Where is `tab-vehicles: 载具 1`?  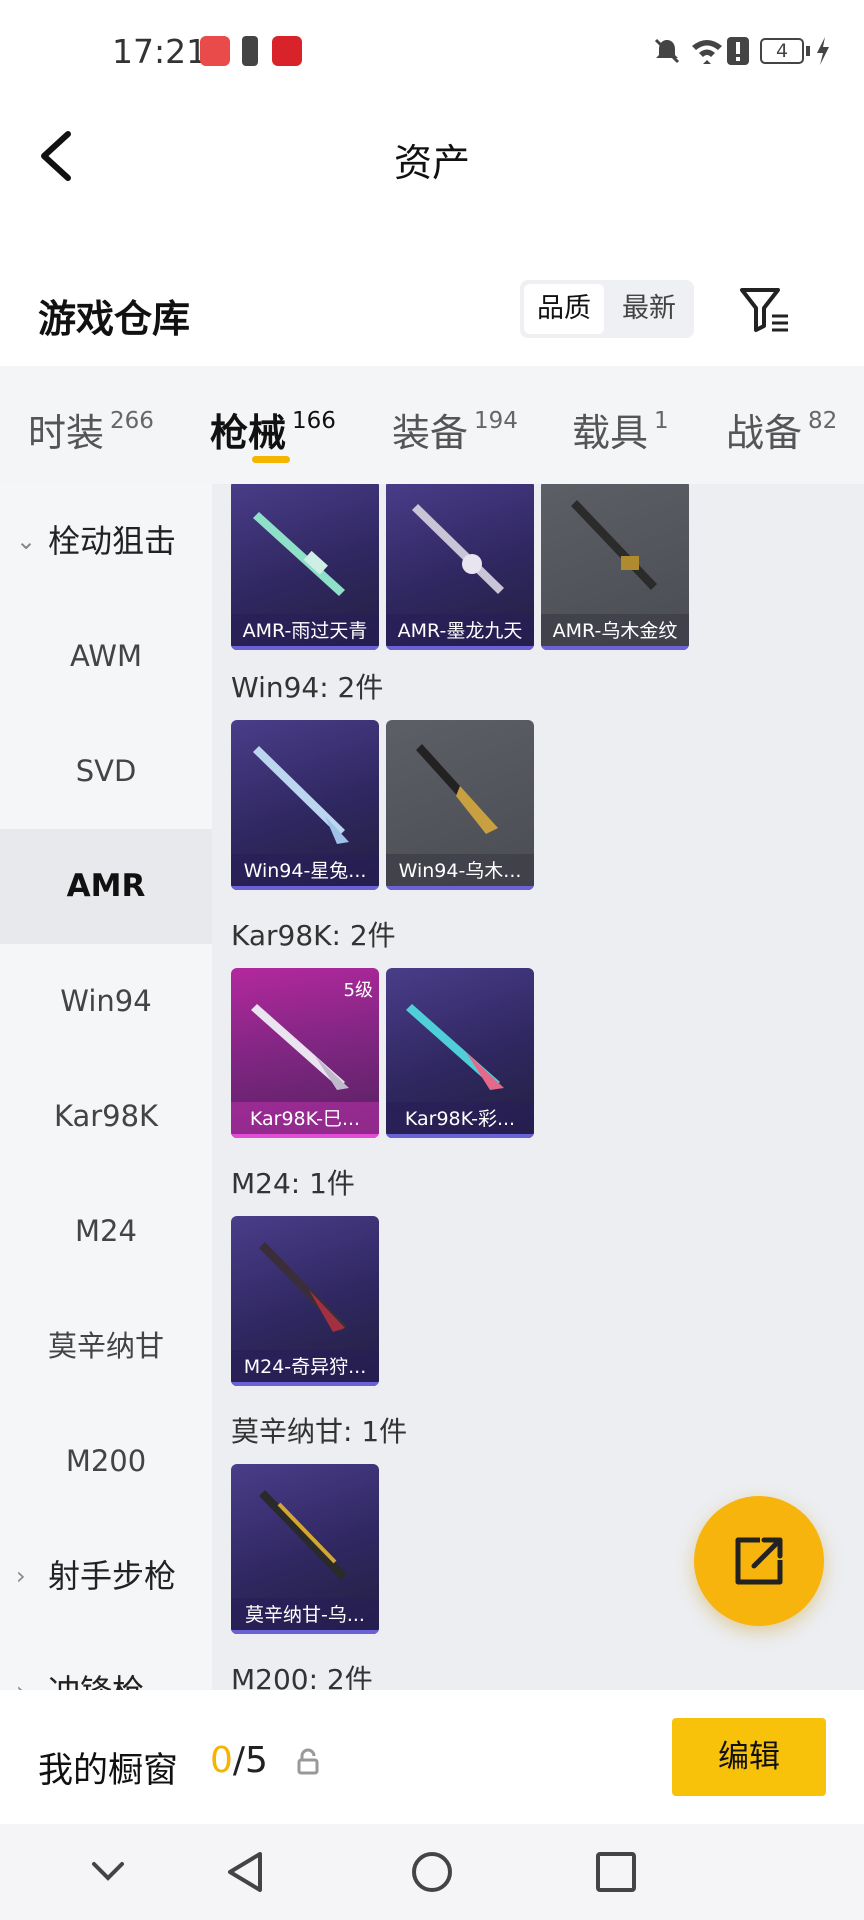 tab-vehicles: 载具 1 is located at coordinates (620, 429).